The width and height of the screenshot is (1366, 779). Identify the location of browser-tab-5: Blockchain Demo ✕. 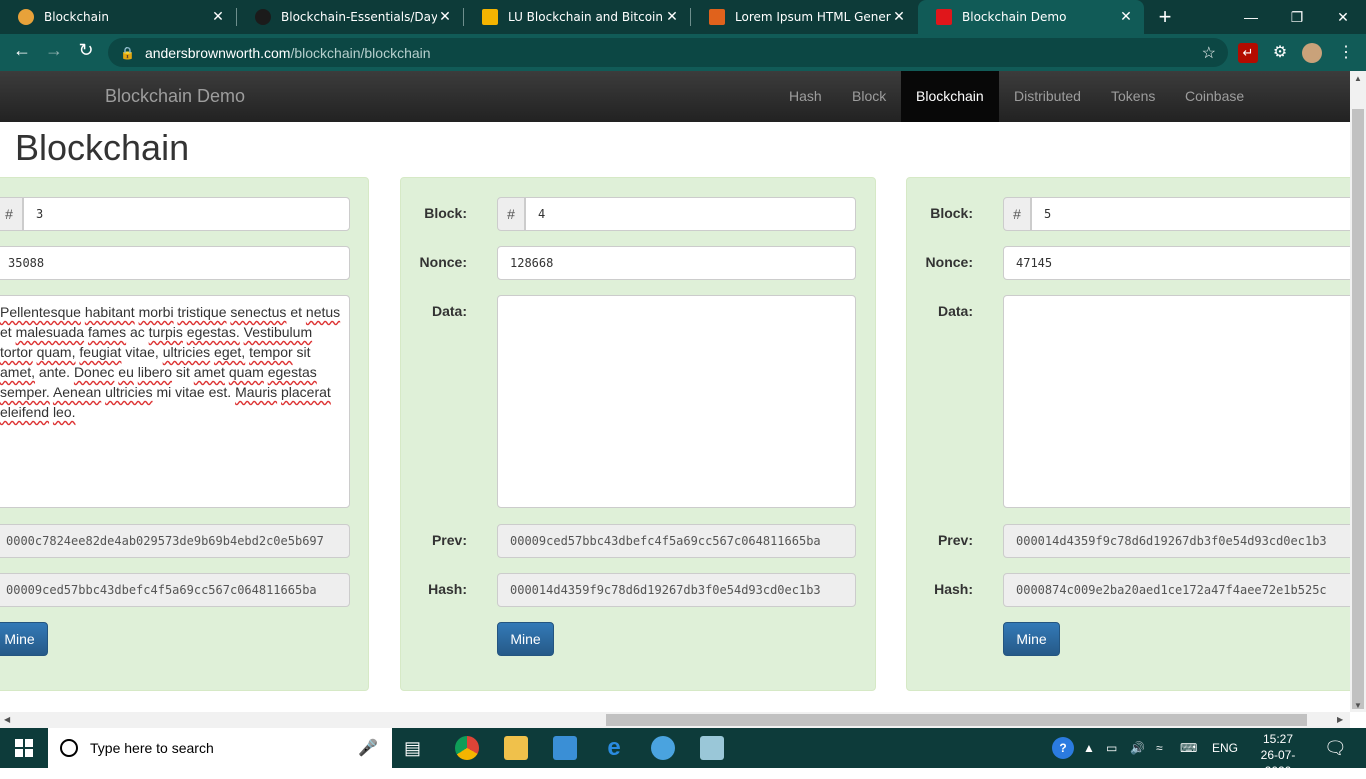
(1031, 17).